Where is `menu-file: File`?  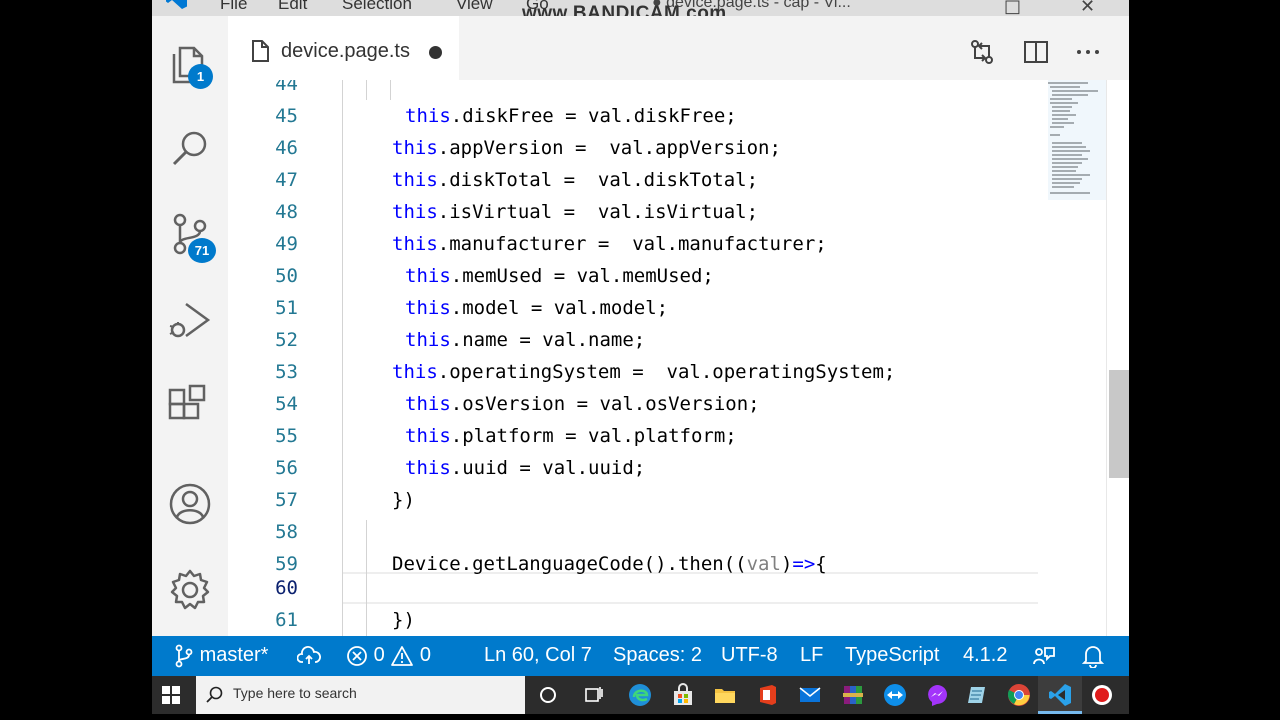 menu-file: File is located at coordinates (233, 7).